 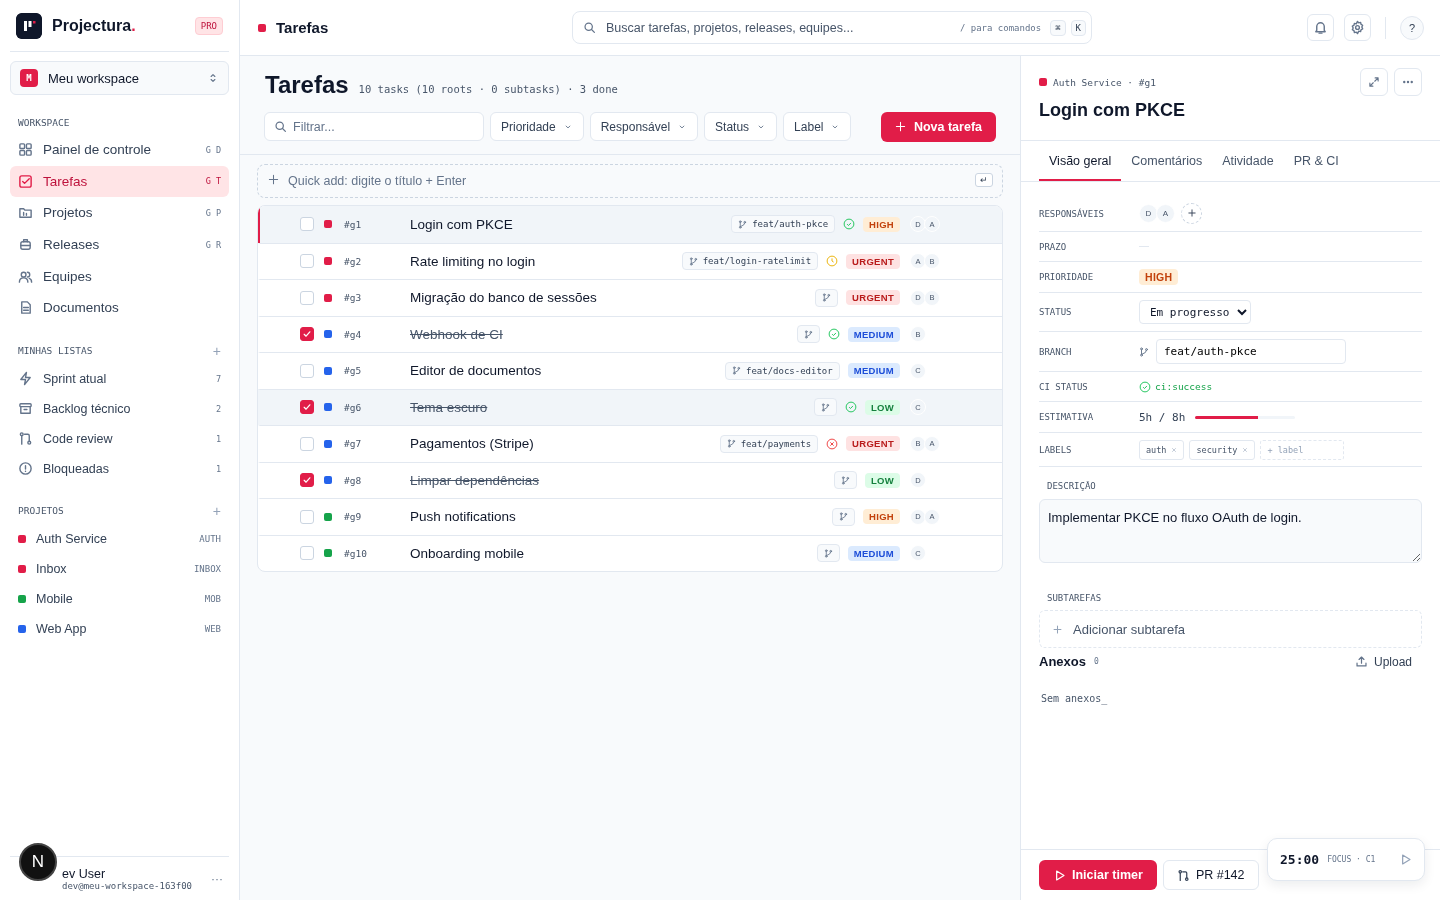 What do you see at coordinates (353, 444) in the screenshot?
I see `task-id: #g7` at bounding box center [353, 444].